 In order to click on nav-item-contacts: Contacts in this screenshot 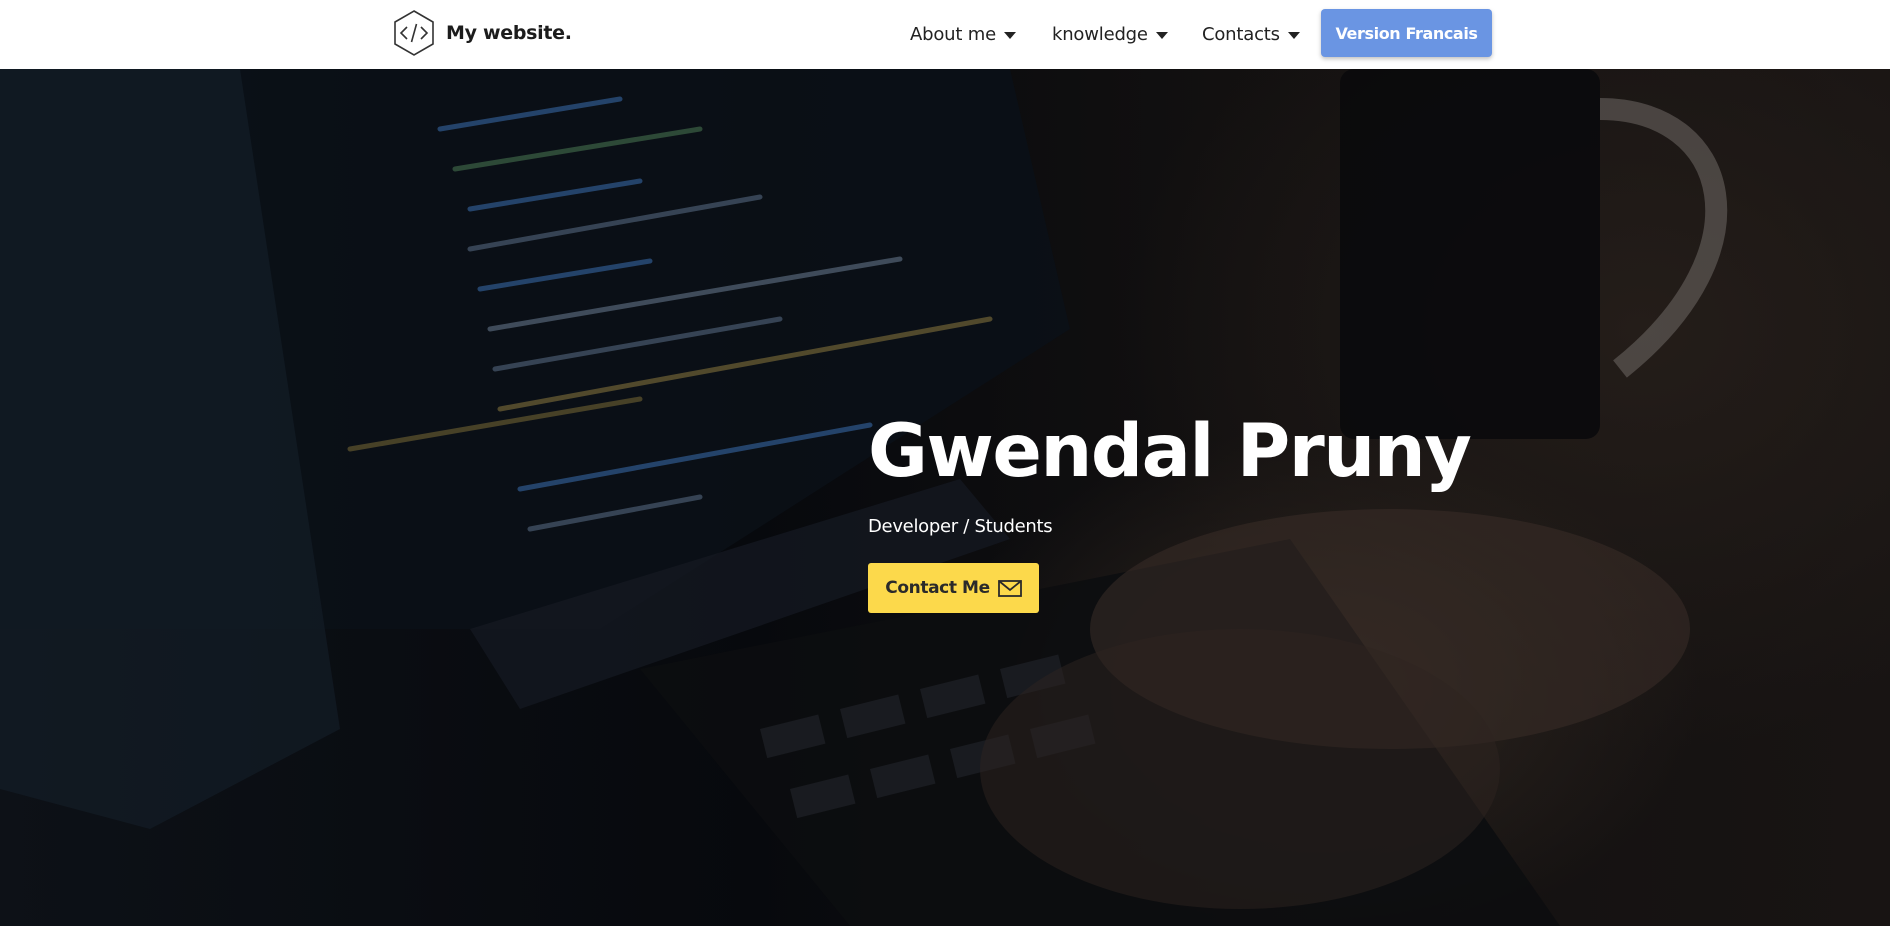, I will do `click(1251, 34)`.